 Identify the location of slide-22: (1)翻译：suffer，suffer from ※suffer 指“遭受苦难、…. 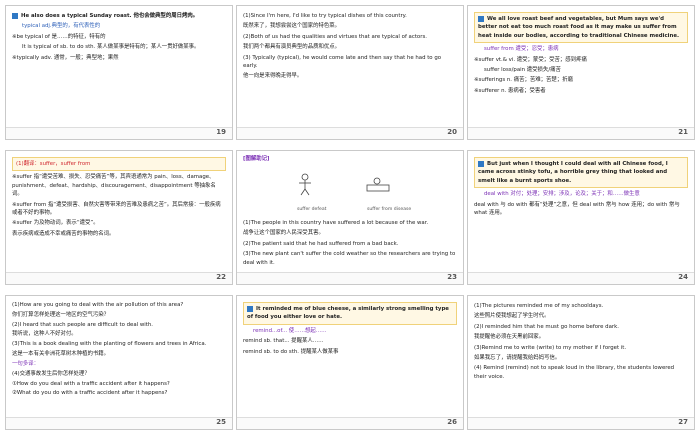
(119, 217).